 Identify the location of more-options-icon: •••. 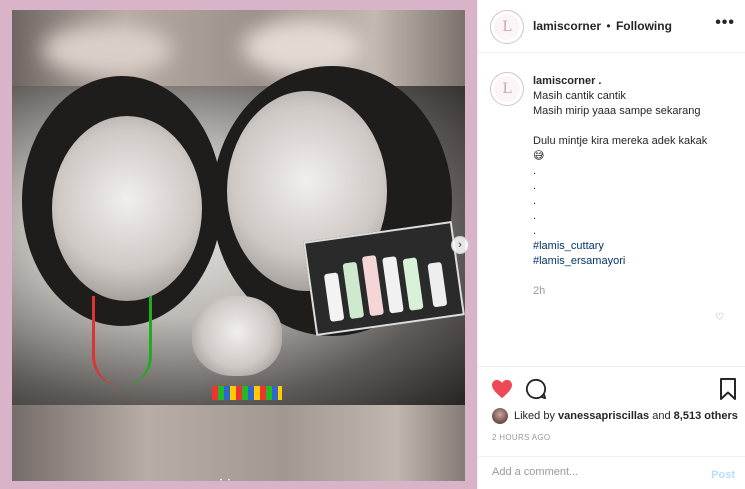
(725, 23).